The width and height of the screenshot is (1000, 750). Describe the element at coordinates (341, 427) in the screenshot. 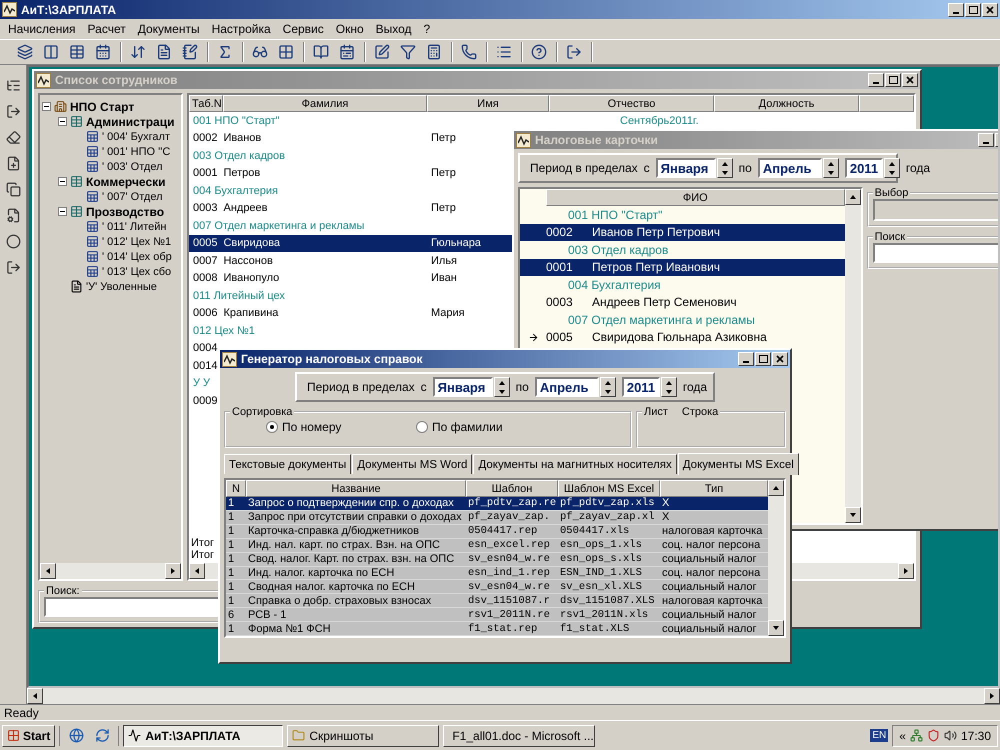

I see `radio-option: По номеру` at that location.